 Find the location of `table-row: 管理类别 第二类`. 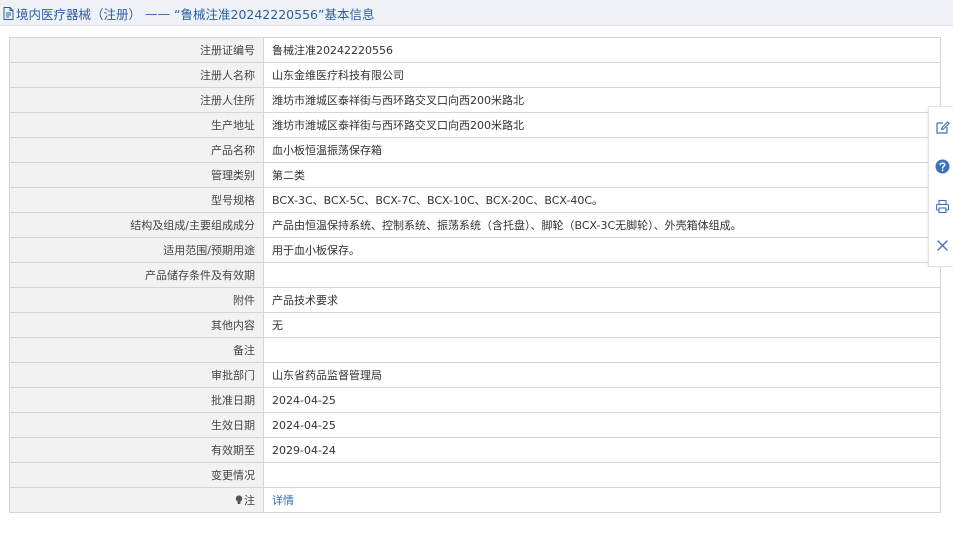

table-row: 管理类别 第二类 is located at coordinates (475, 175).